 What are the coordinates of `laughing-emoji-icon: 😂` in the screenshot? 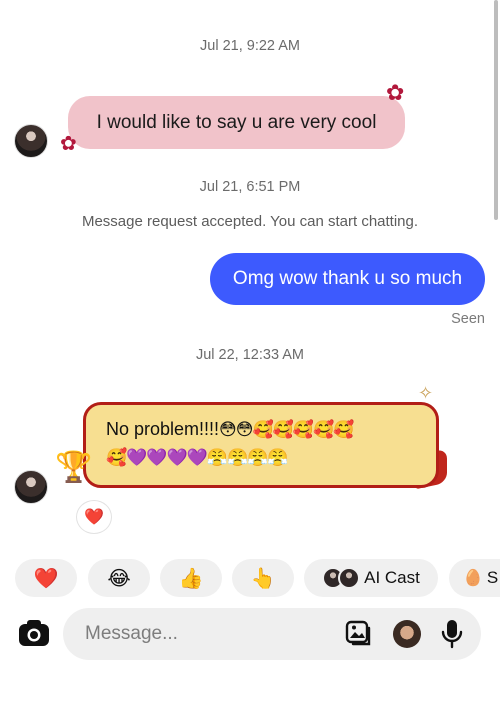 It's located at (119, 578).